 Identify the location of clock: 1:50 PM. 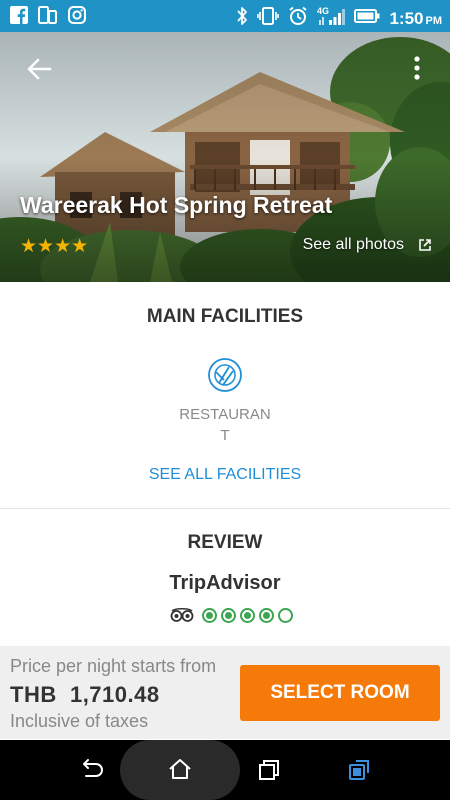
(415, 19).